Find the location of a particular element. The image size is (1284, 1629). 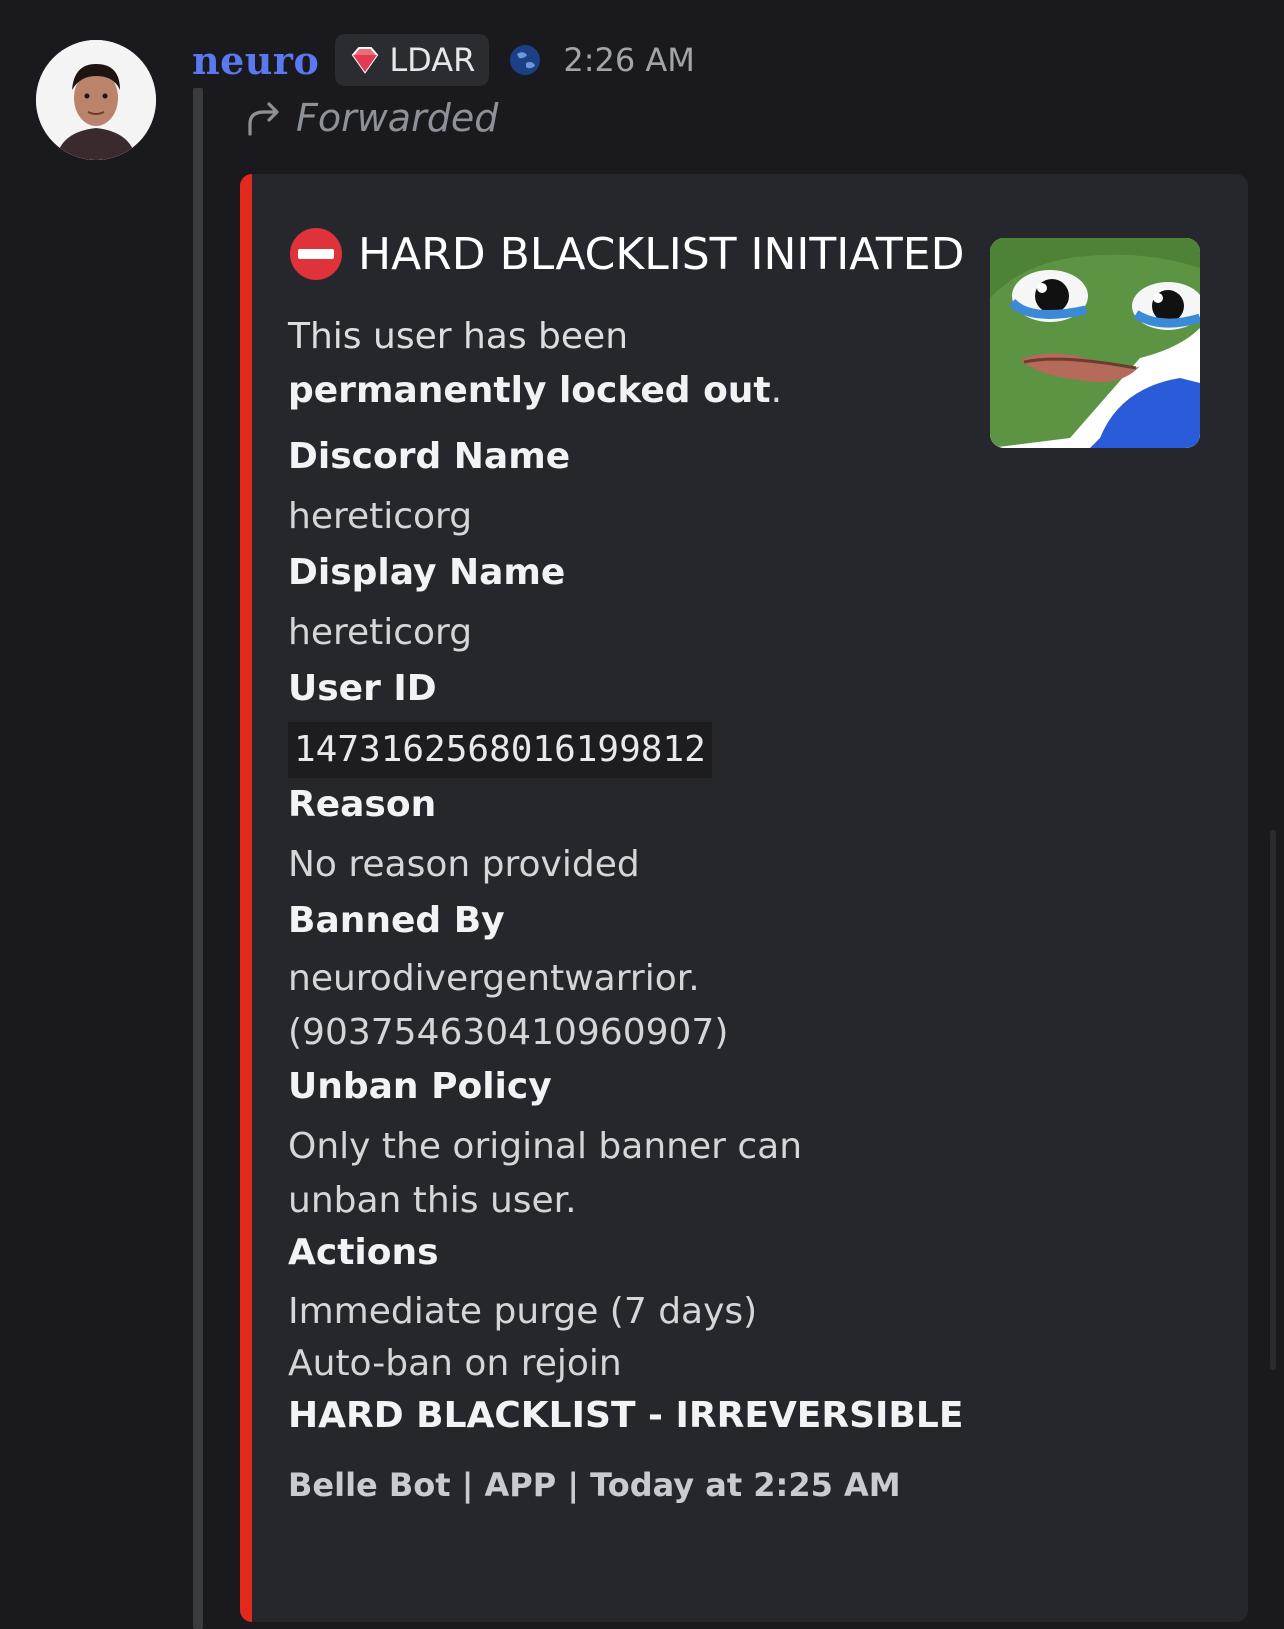

field-display-name-value: hereticorg is located at coordinates (380, 632).